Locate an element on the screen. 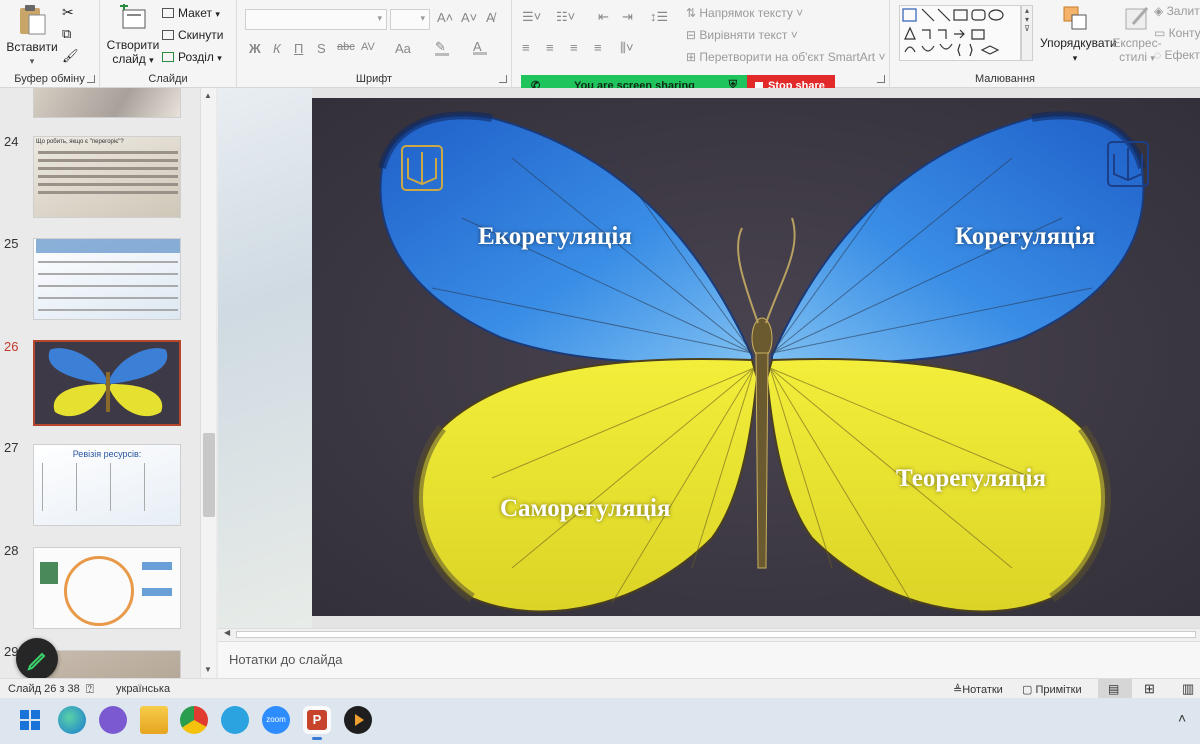 The width and height of the screenshot is (1200, 744). pen-icon is located at coordinates (36, 661).